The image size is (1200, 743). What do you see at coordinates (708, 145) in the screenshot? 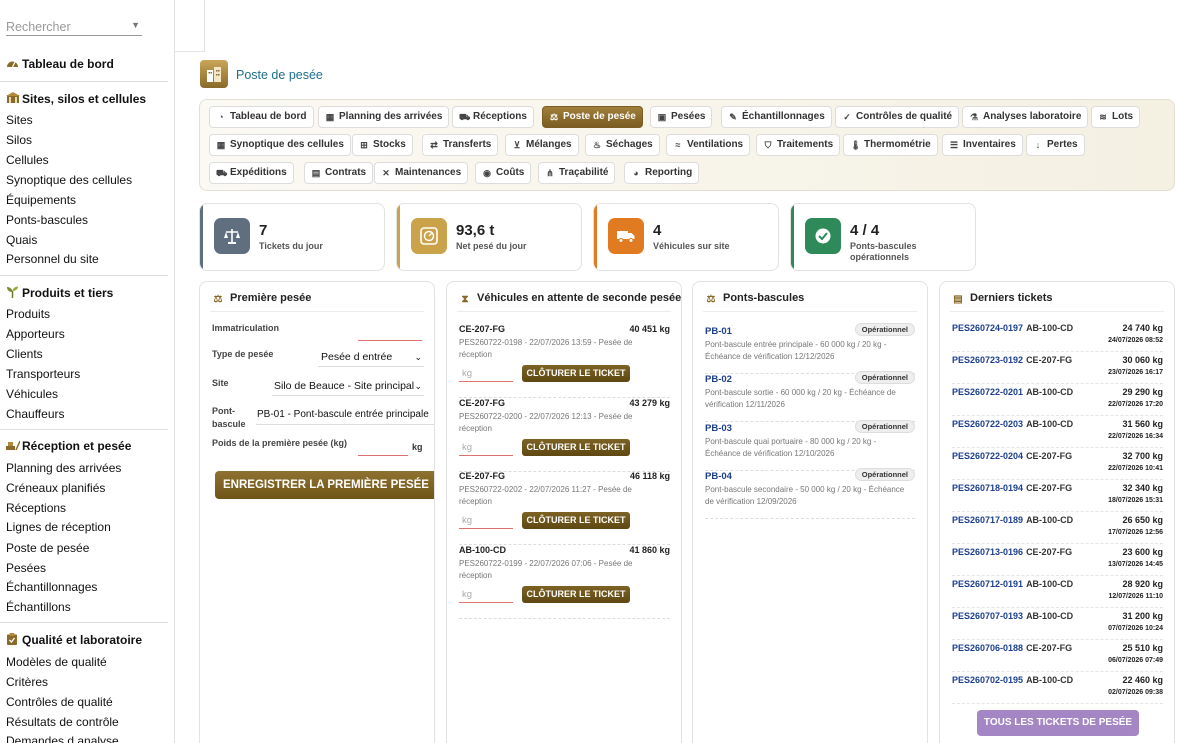
I see `tab-ventilations: ≈ Ventilations` at bounding box center [708, 145].